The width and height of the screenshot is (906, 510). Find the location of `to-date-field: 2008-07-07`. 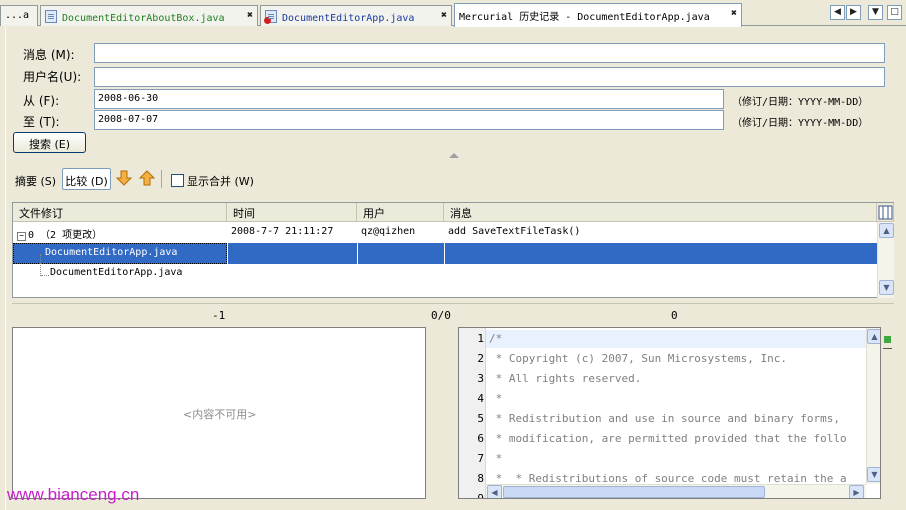

to-date-field: 2008-07-07 is located at coordinates (409, 120).